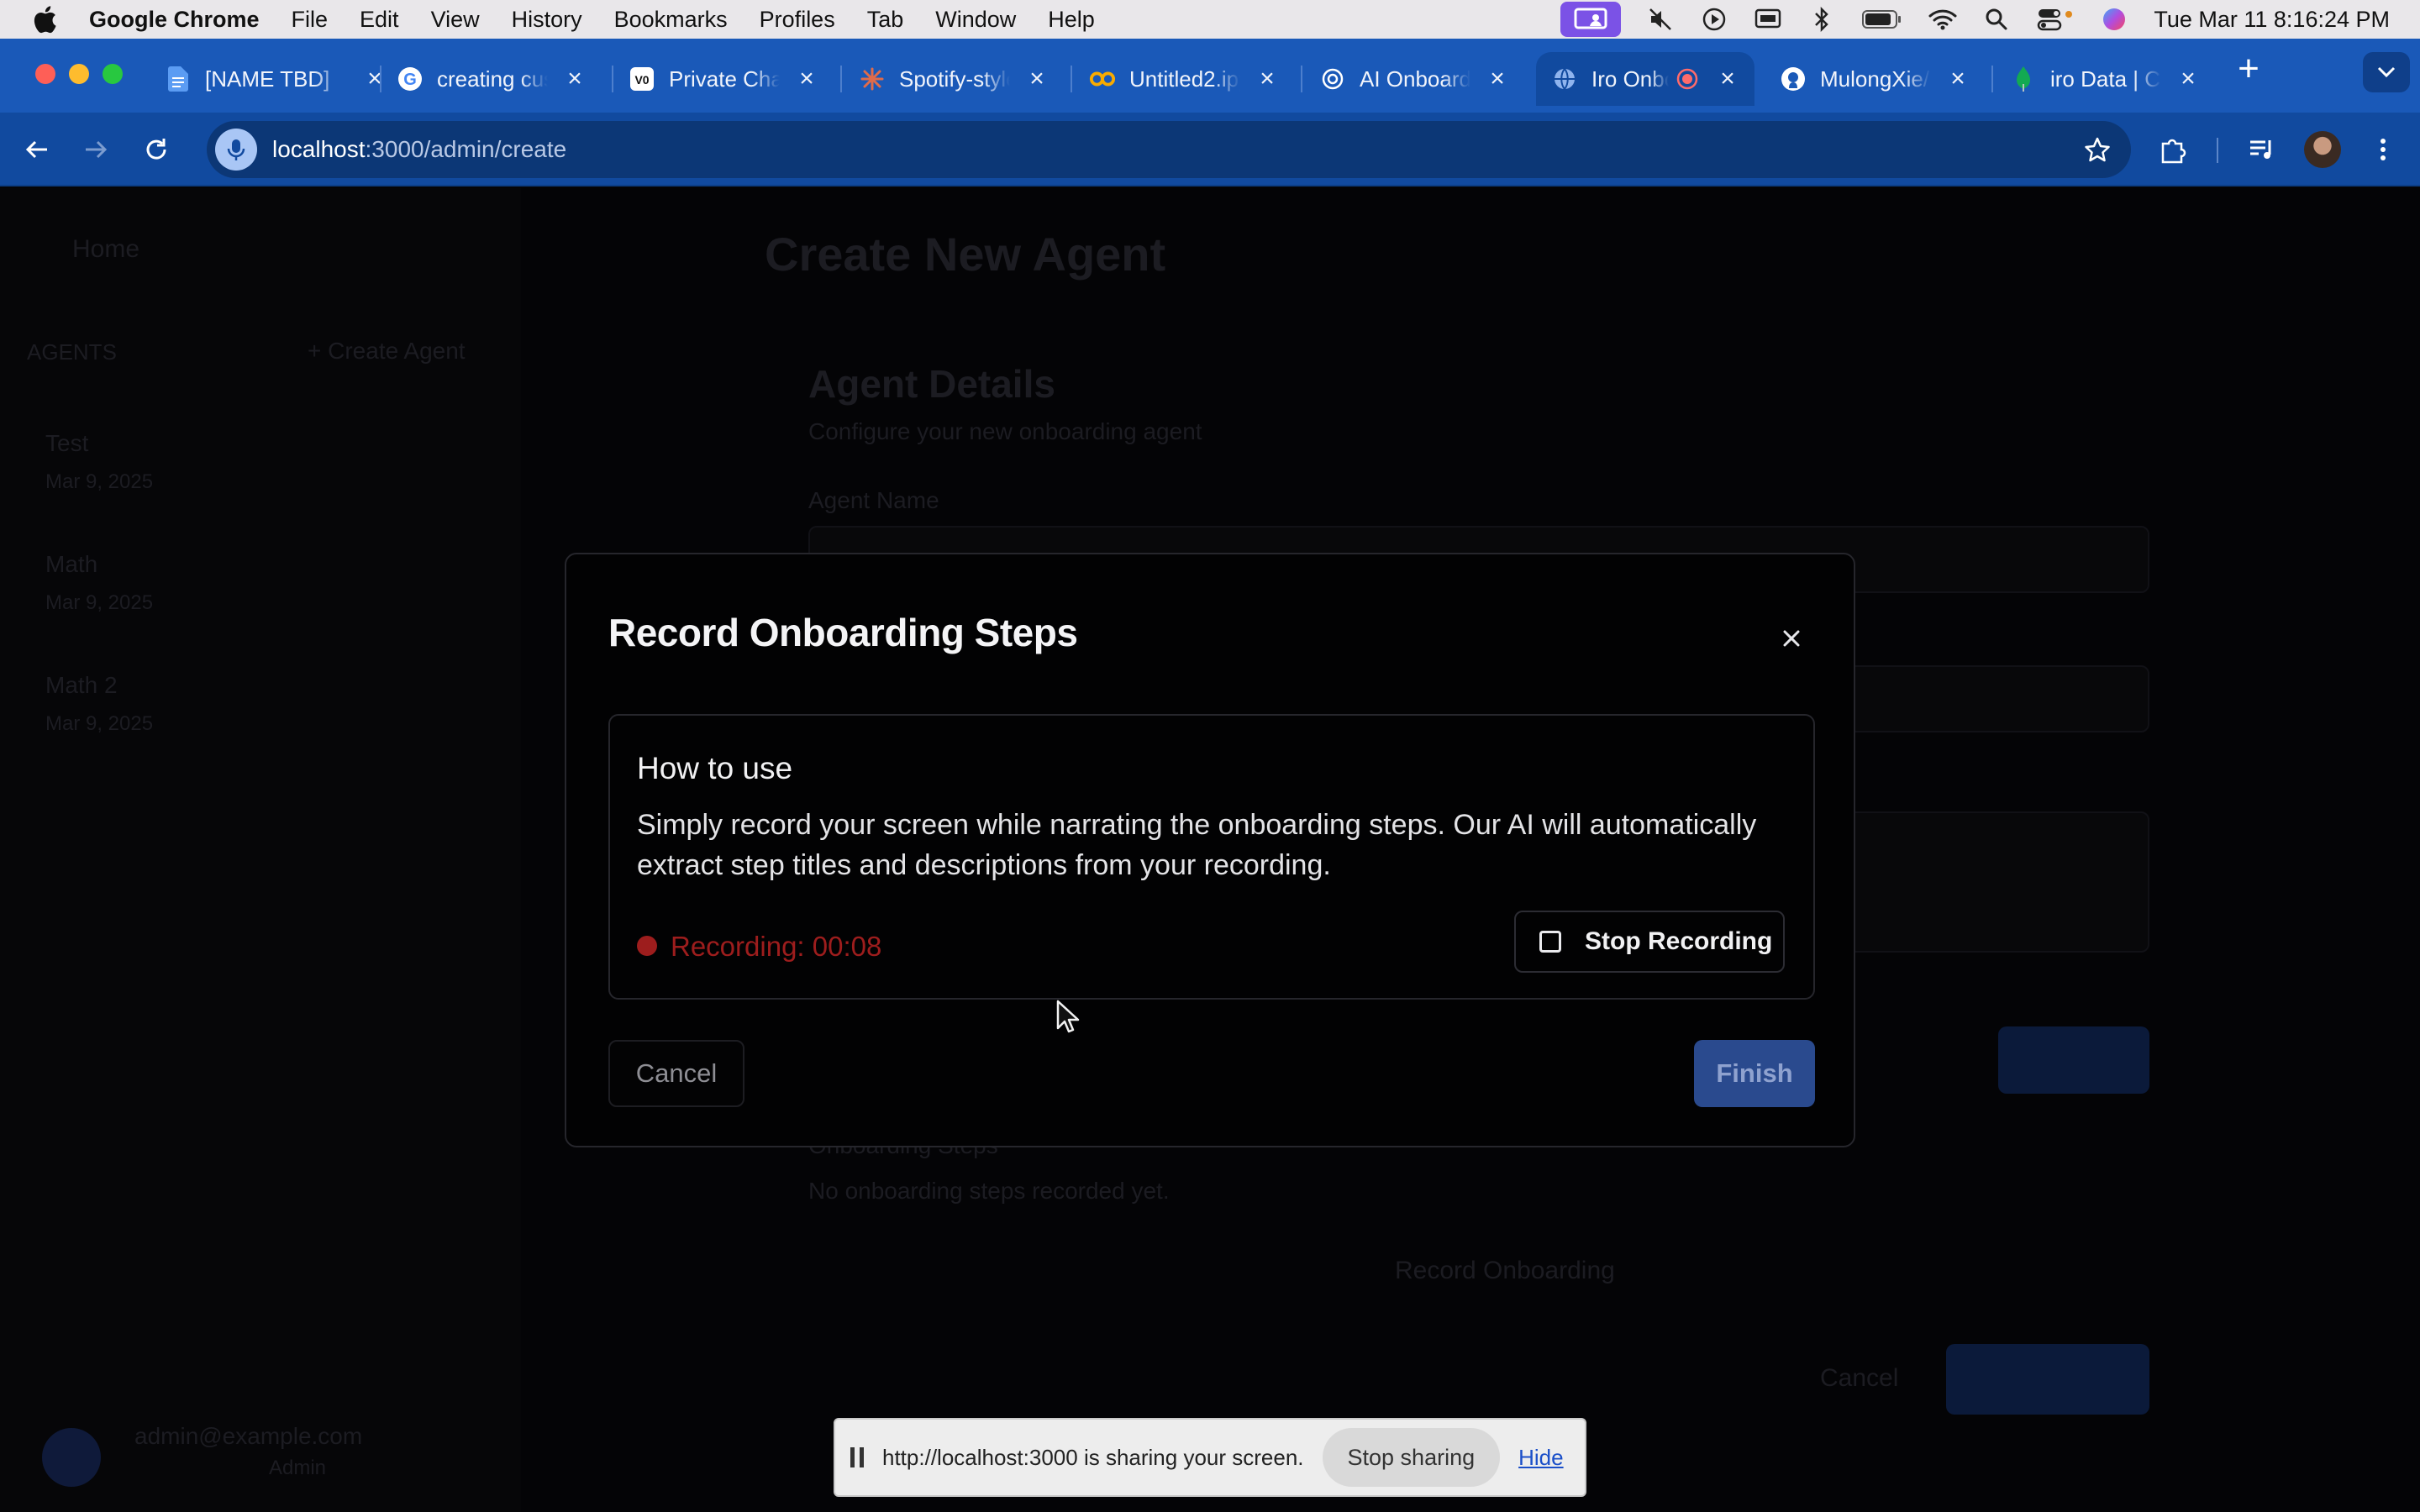  I want to click on back-icon, so click(36, 149).